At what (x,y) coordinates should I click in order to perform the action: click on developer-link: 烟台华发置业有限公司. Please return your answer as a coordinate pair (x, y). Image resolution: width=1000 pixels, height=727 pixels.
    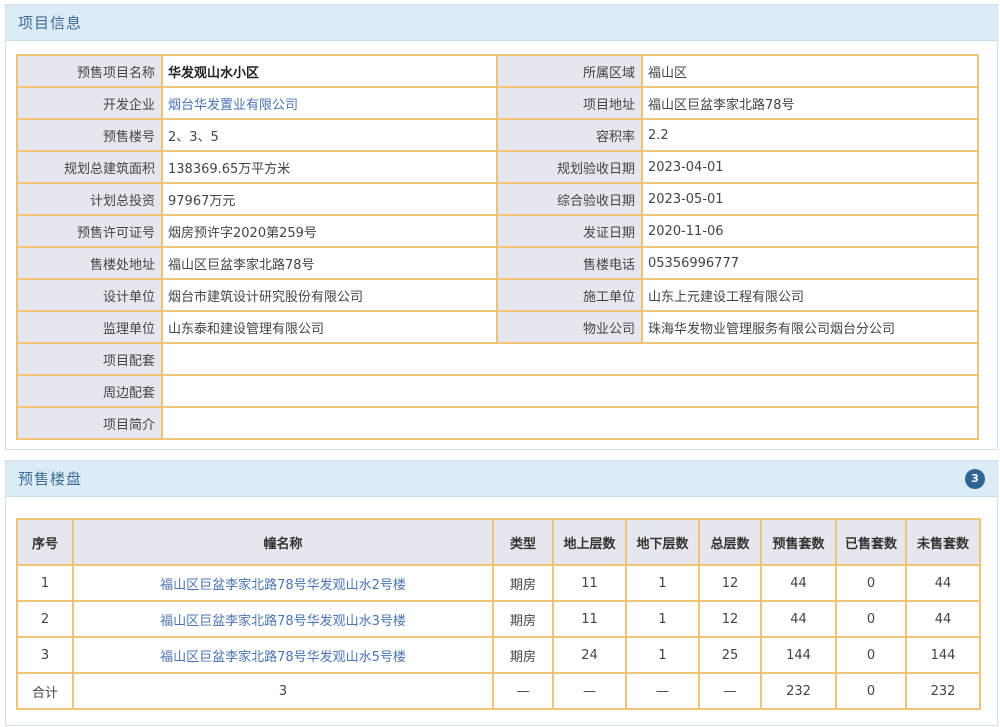
    Looking at the image, I should click on (329, 103).